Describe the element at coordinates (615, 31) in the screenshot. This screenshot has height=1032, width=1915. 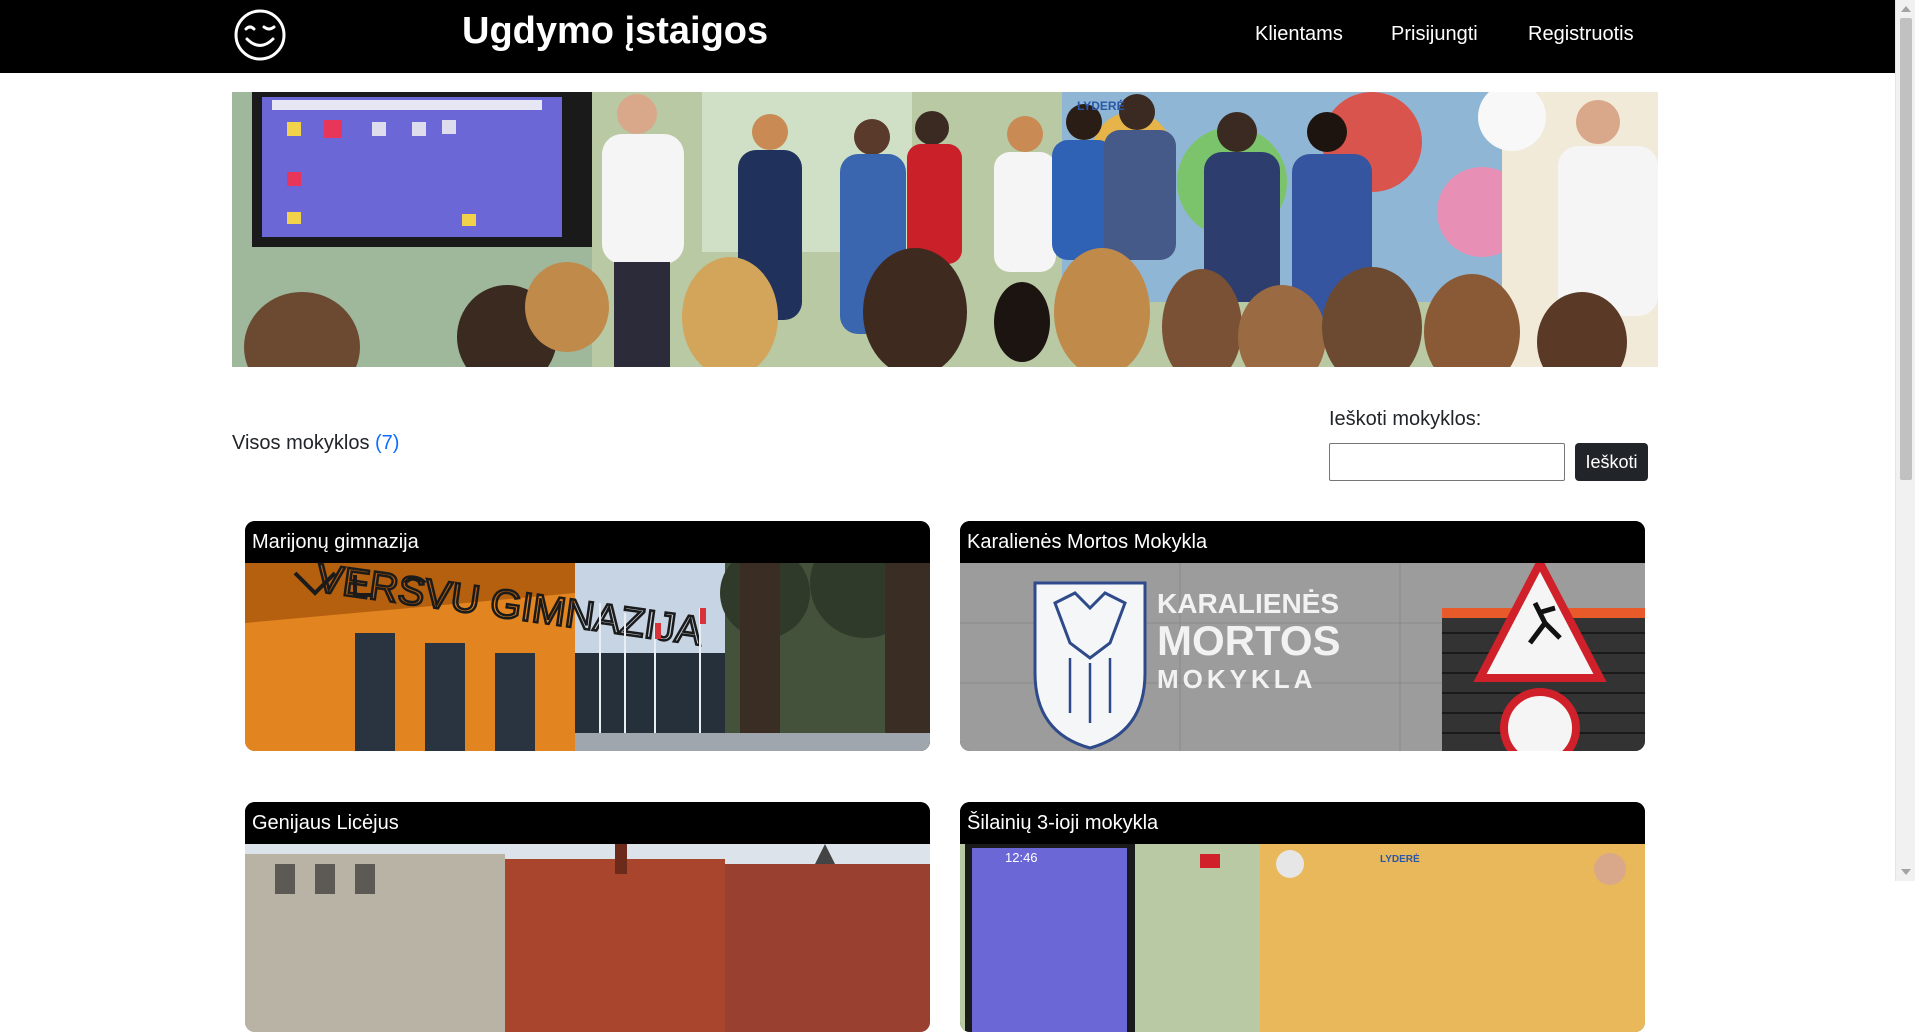
I see `site-brand: Ugdymo įstaigos` at that location.